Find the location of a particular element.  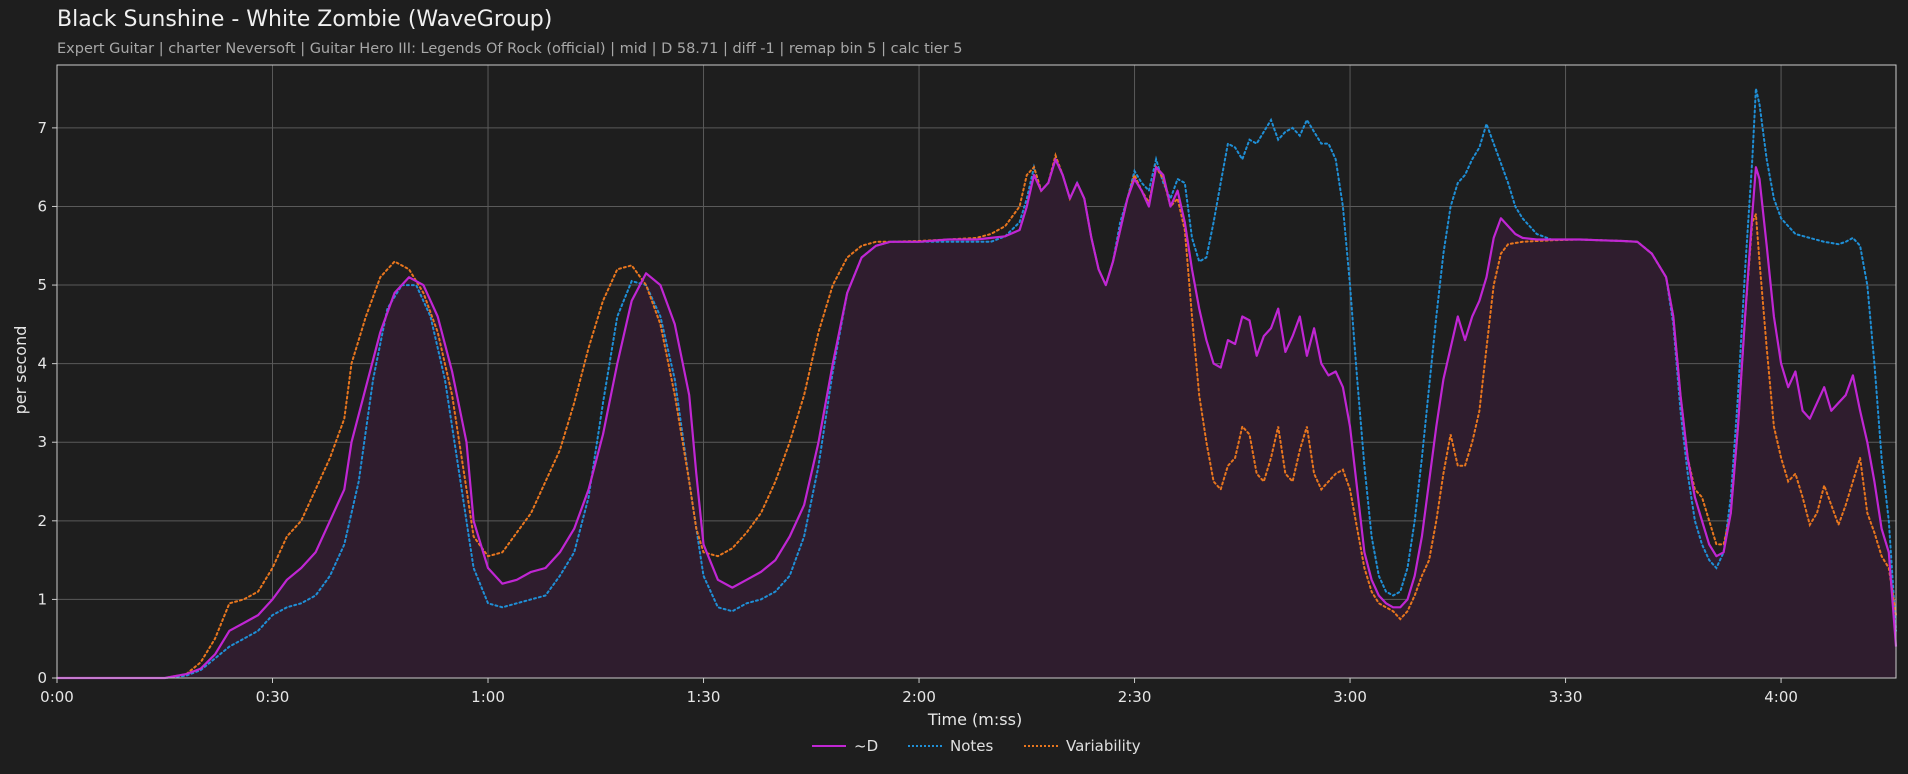

y-tick-label: 1 is located at coordinates (42, 599).